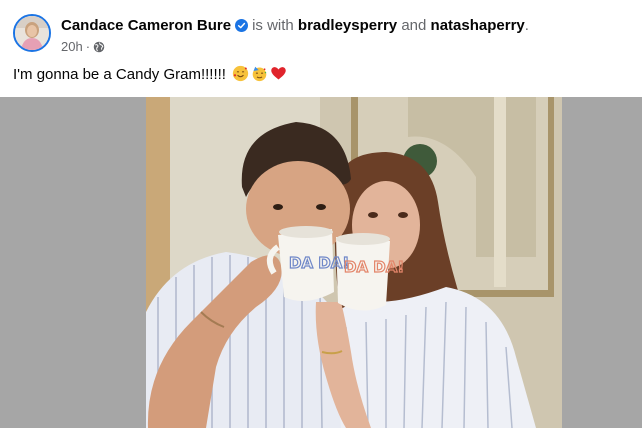  I want to click on tagged-user-natashaperry: natashaperry, so click(478, 25).